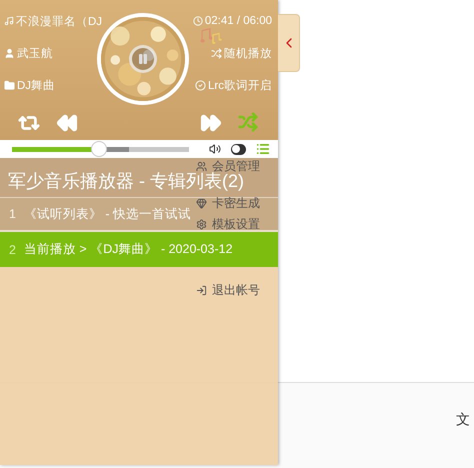  What do you see at coordinates (197, 21) in the screenshot?
I see `clock-icon` at bounding box center [197, 21].